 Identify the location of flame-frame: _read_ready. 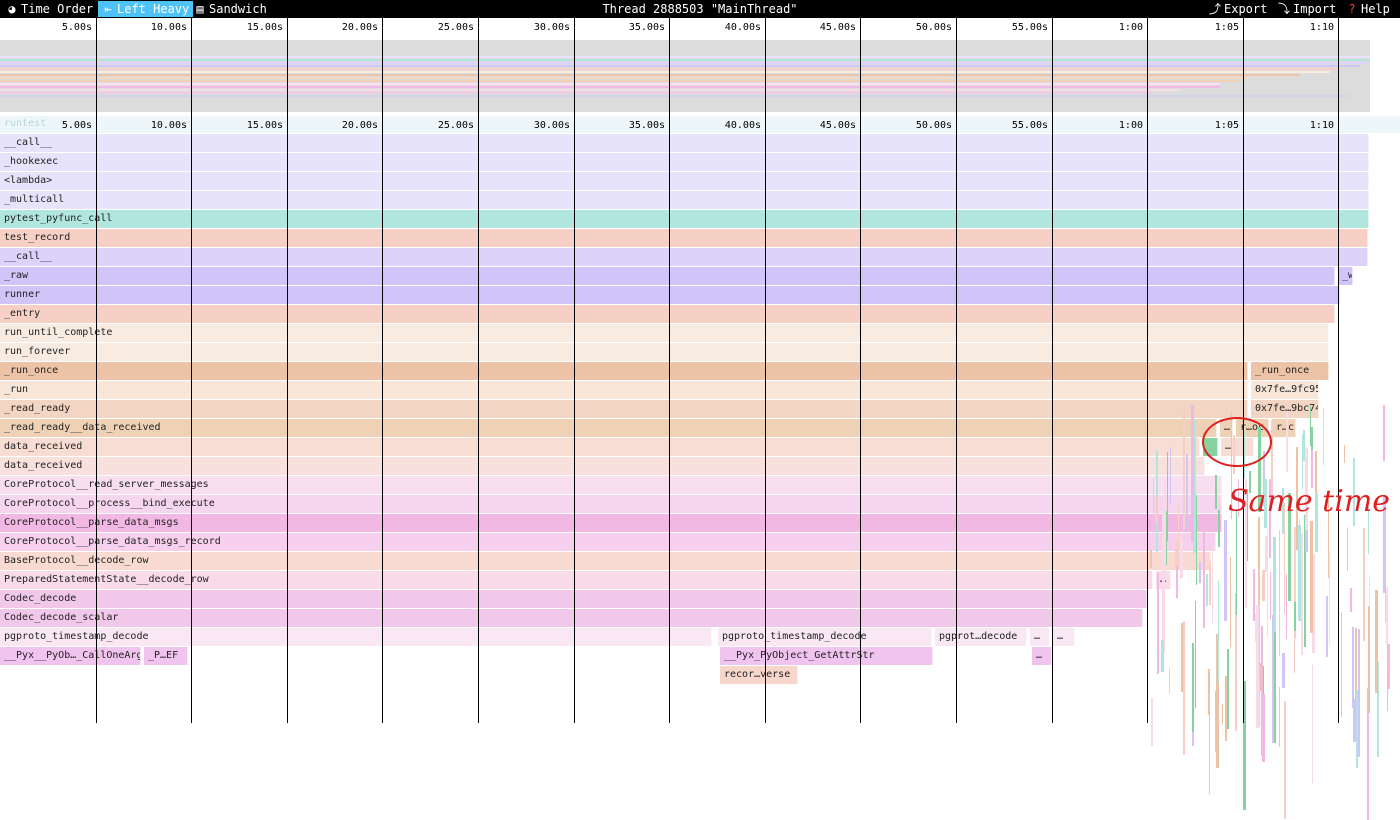
(624, 409).